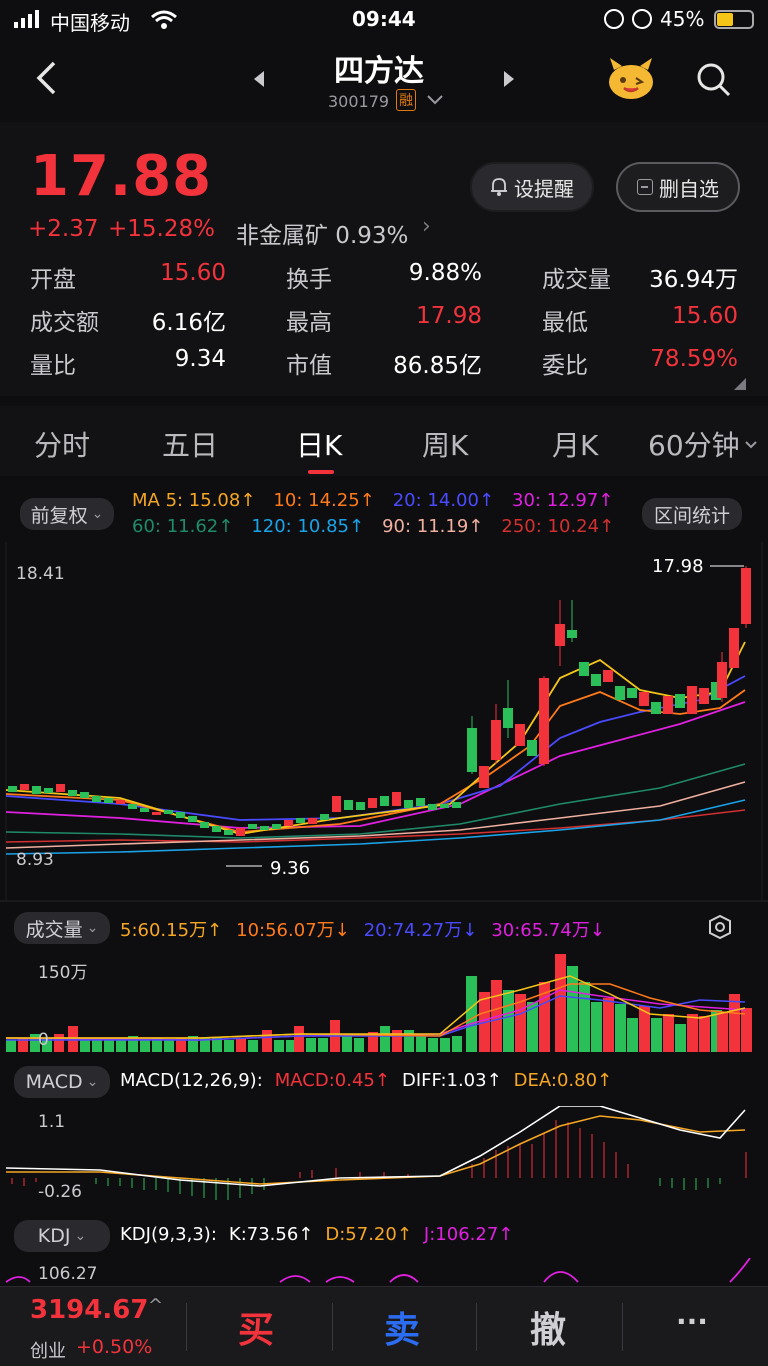 The width and height of the screenshot is (768, 1366). Describe the element at coordinates (183, 526) in the screenshot. I see `ma60-value: 60: 11.62↑` at that location.